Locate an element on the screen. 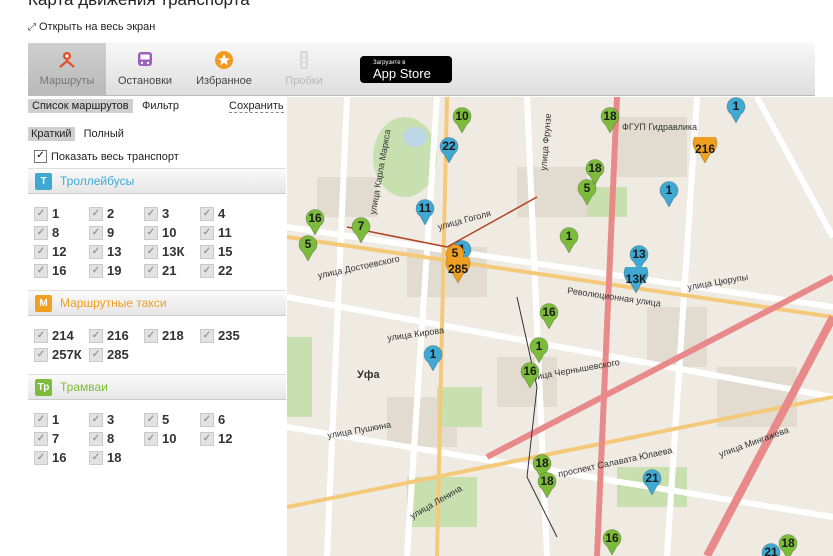 This screenshot has height=556, width=833. route-number: 1 is located at coordinates (56, 213).